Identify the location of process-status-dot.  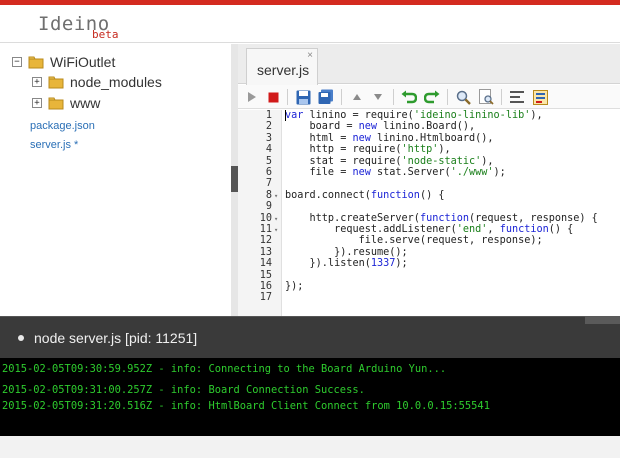
(21, 338).